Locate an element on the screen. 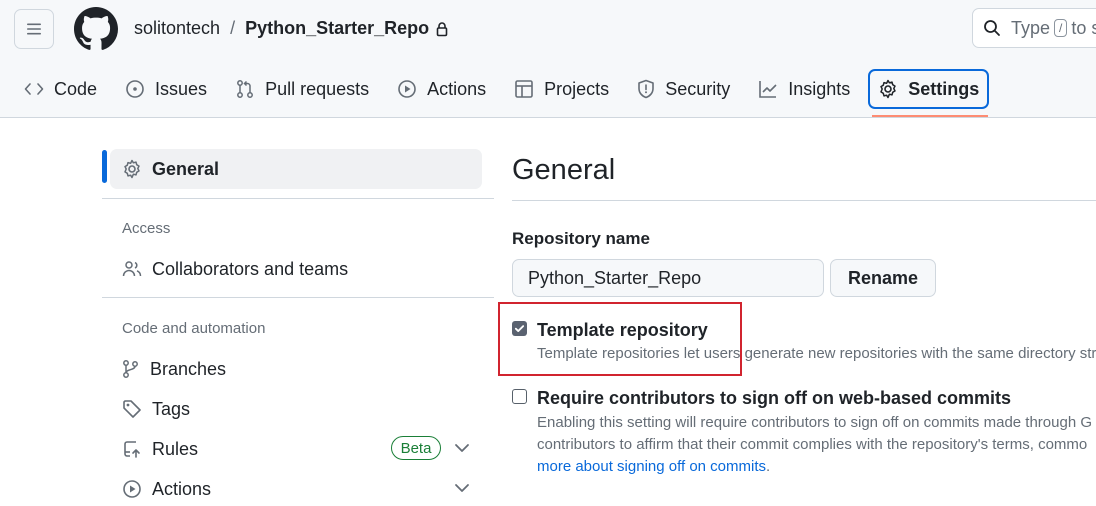 This screenshot has height=506, width=1096. sidebar-heading-code-automation: Code and automation is located at coordinates (194, 328).